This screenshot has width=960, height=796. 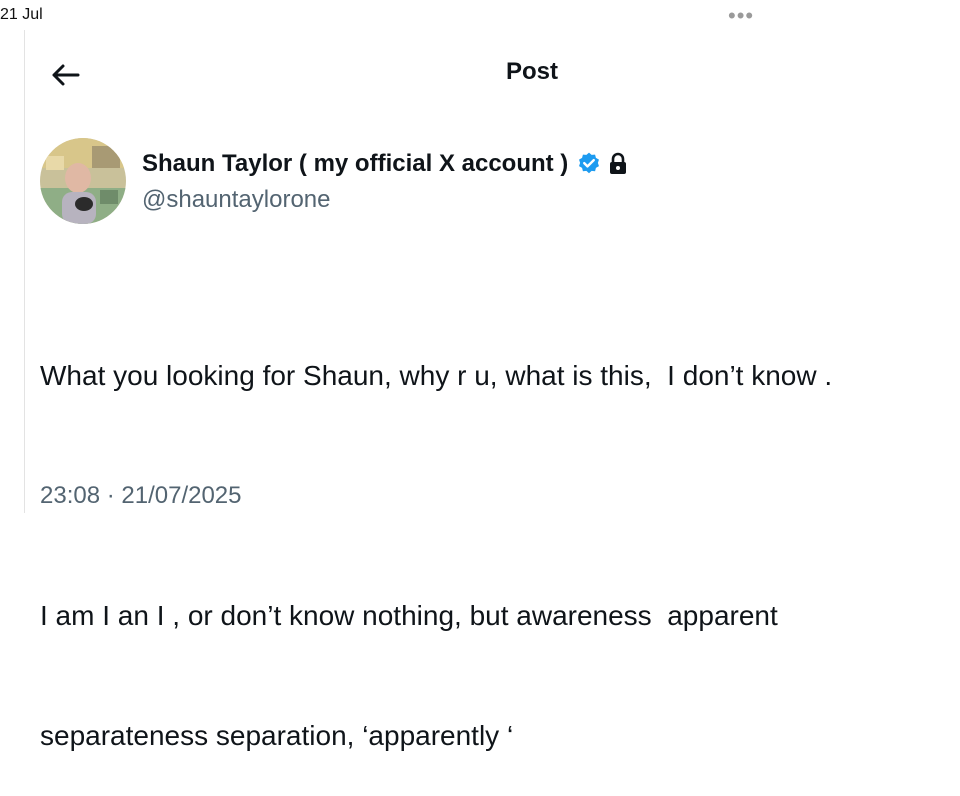 What do you see at coordinates (589, 164) in the screenshot?
I see `verified-badge-icon` at bounding box center [589, 164].